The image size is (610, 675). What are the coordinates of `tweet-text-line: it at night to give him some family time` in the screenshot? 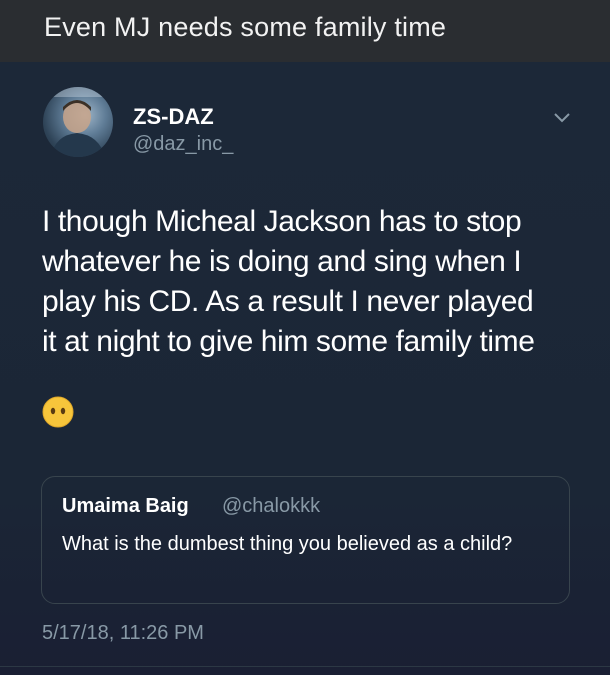 It's located at (288, 341).